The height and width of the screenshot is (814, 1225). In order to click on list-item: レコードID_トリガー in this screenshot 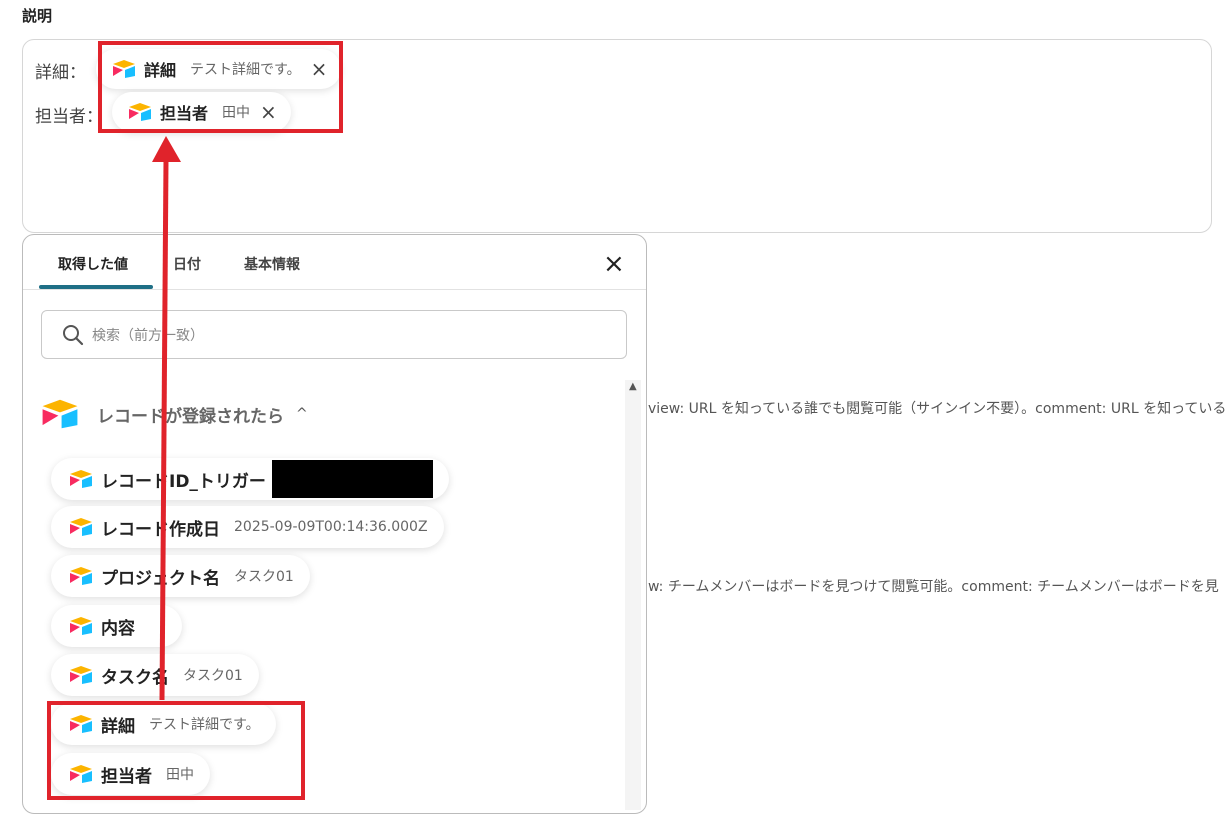, I will do `click(250, 479)`.